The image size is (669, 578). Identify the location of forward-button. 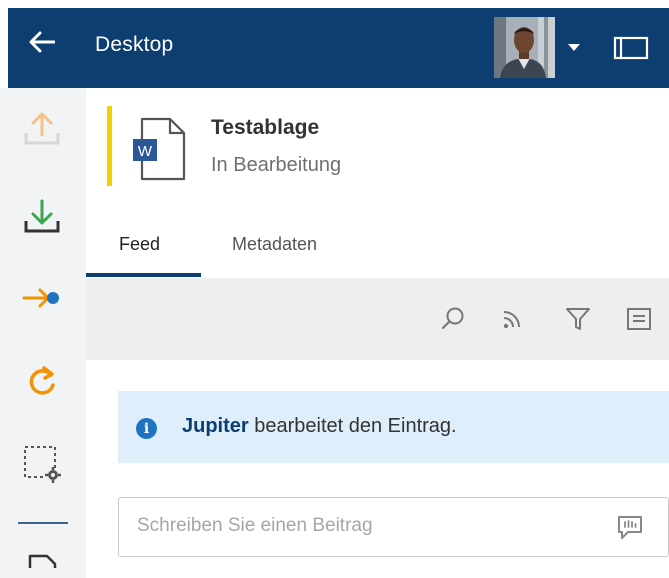
(42, 298).